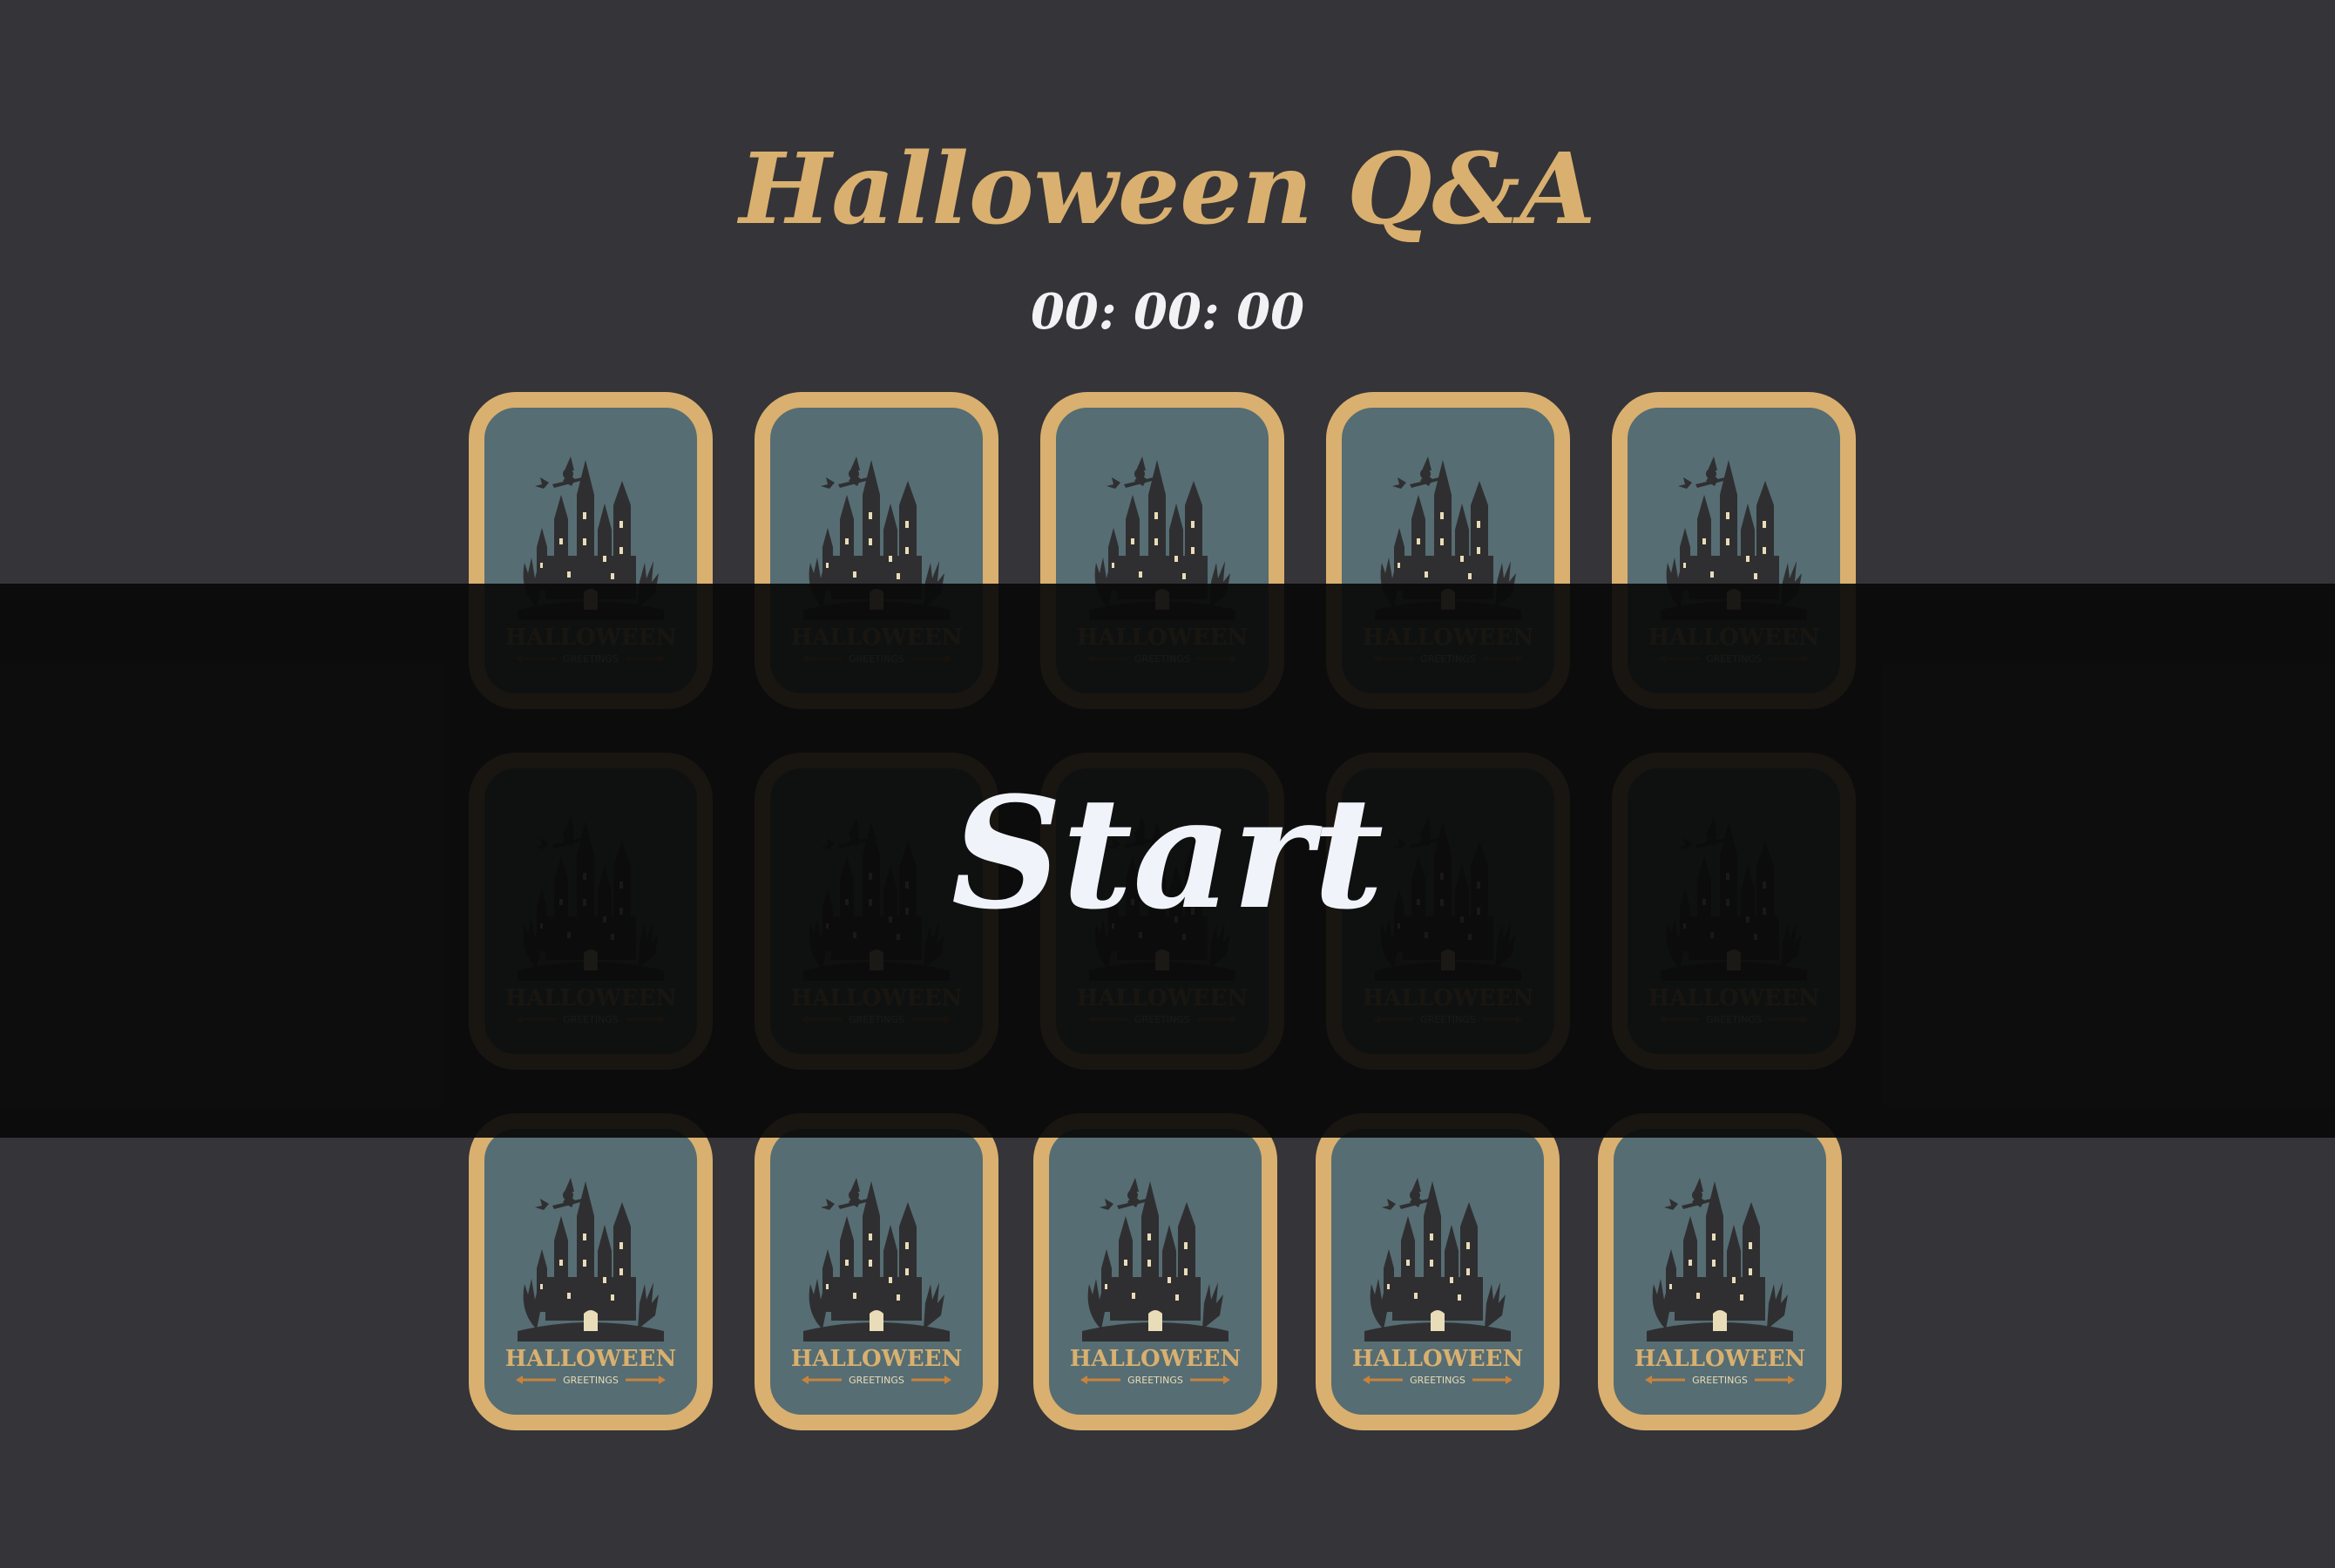  I want to click on start-button: Start, so click(1167, 854).